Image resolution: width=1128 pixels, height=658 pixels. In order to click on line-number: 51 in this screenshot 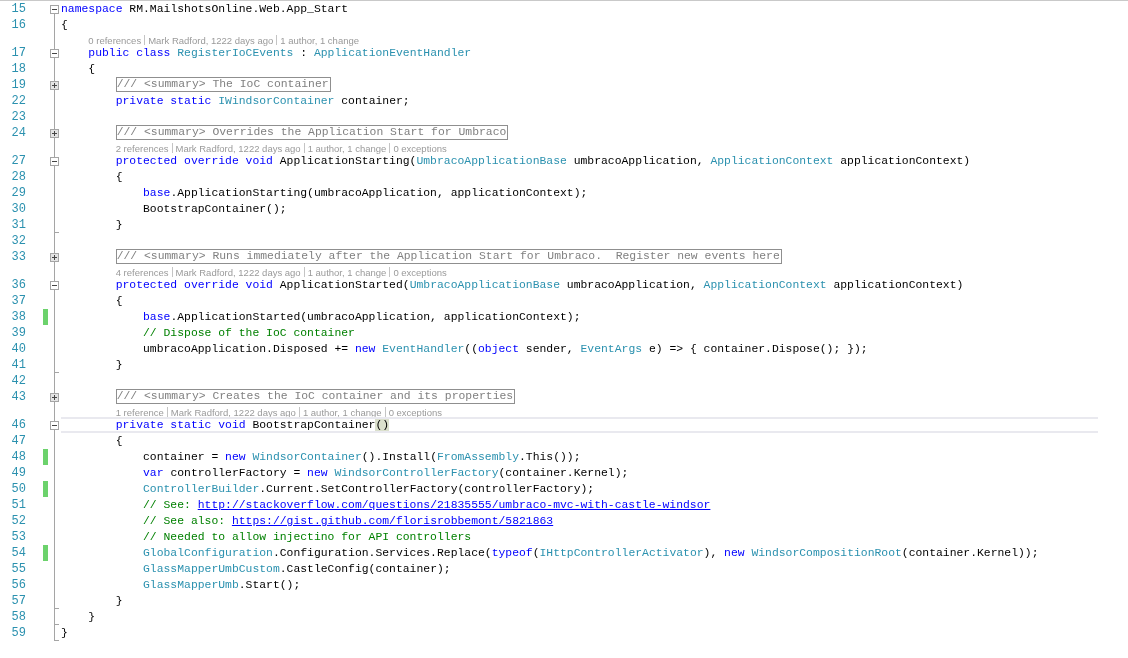, I will do `click(18, 505)`.